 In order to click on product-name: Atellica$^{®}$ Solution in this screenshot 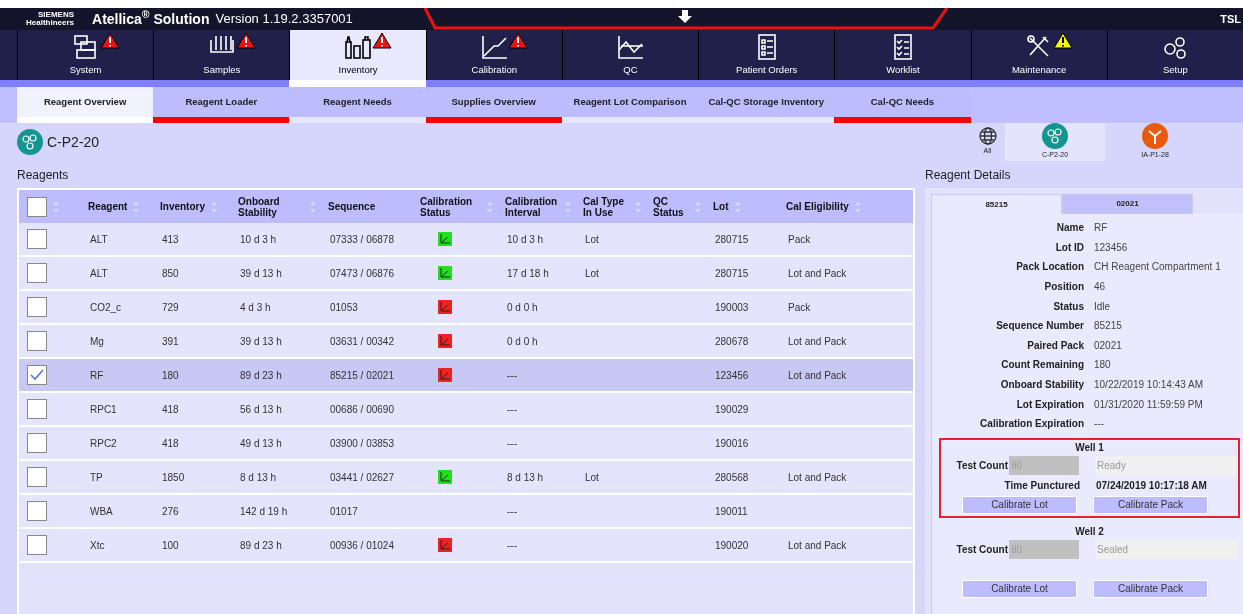, I will do `click(151, 18)`.